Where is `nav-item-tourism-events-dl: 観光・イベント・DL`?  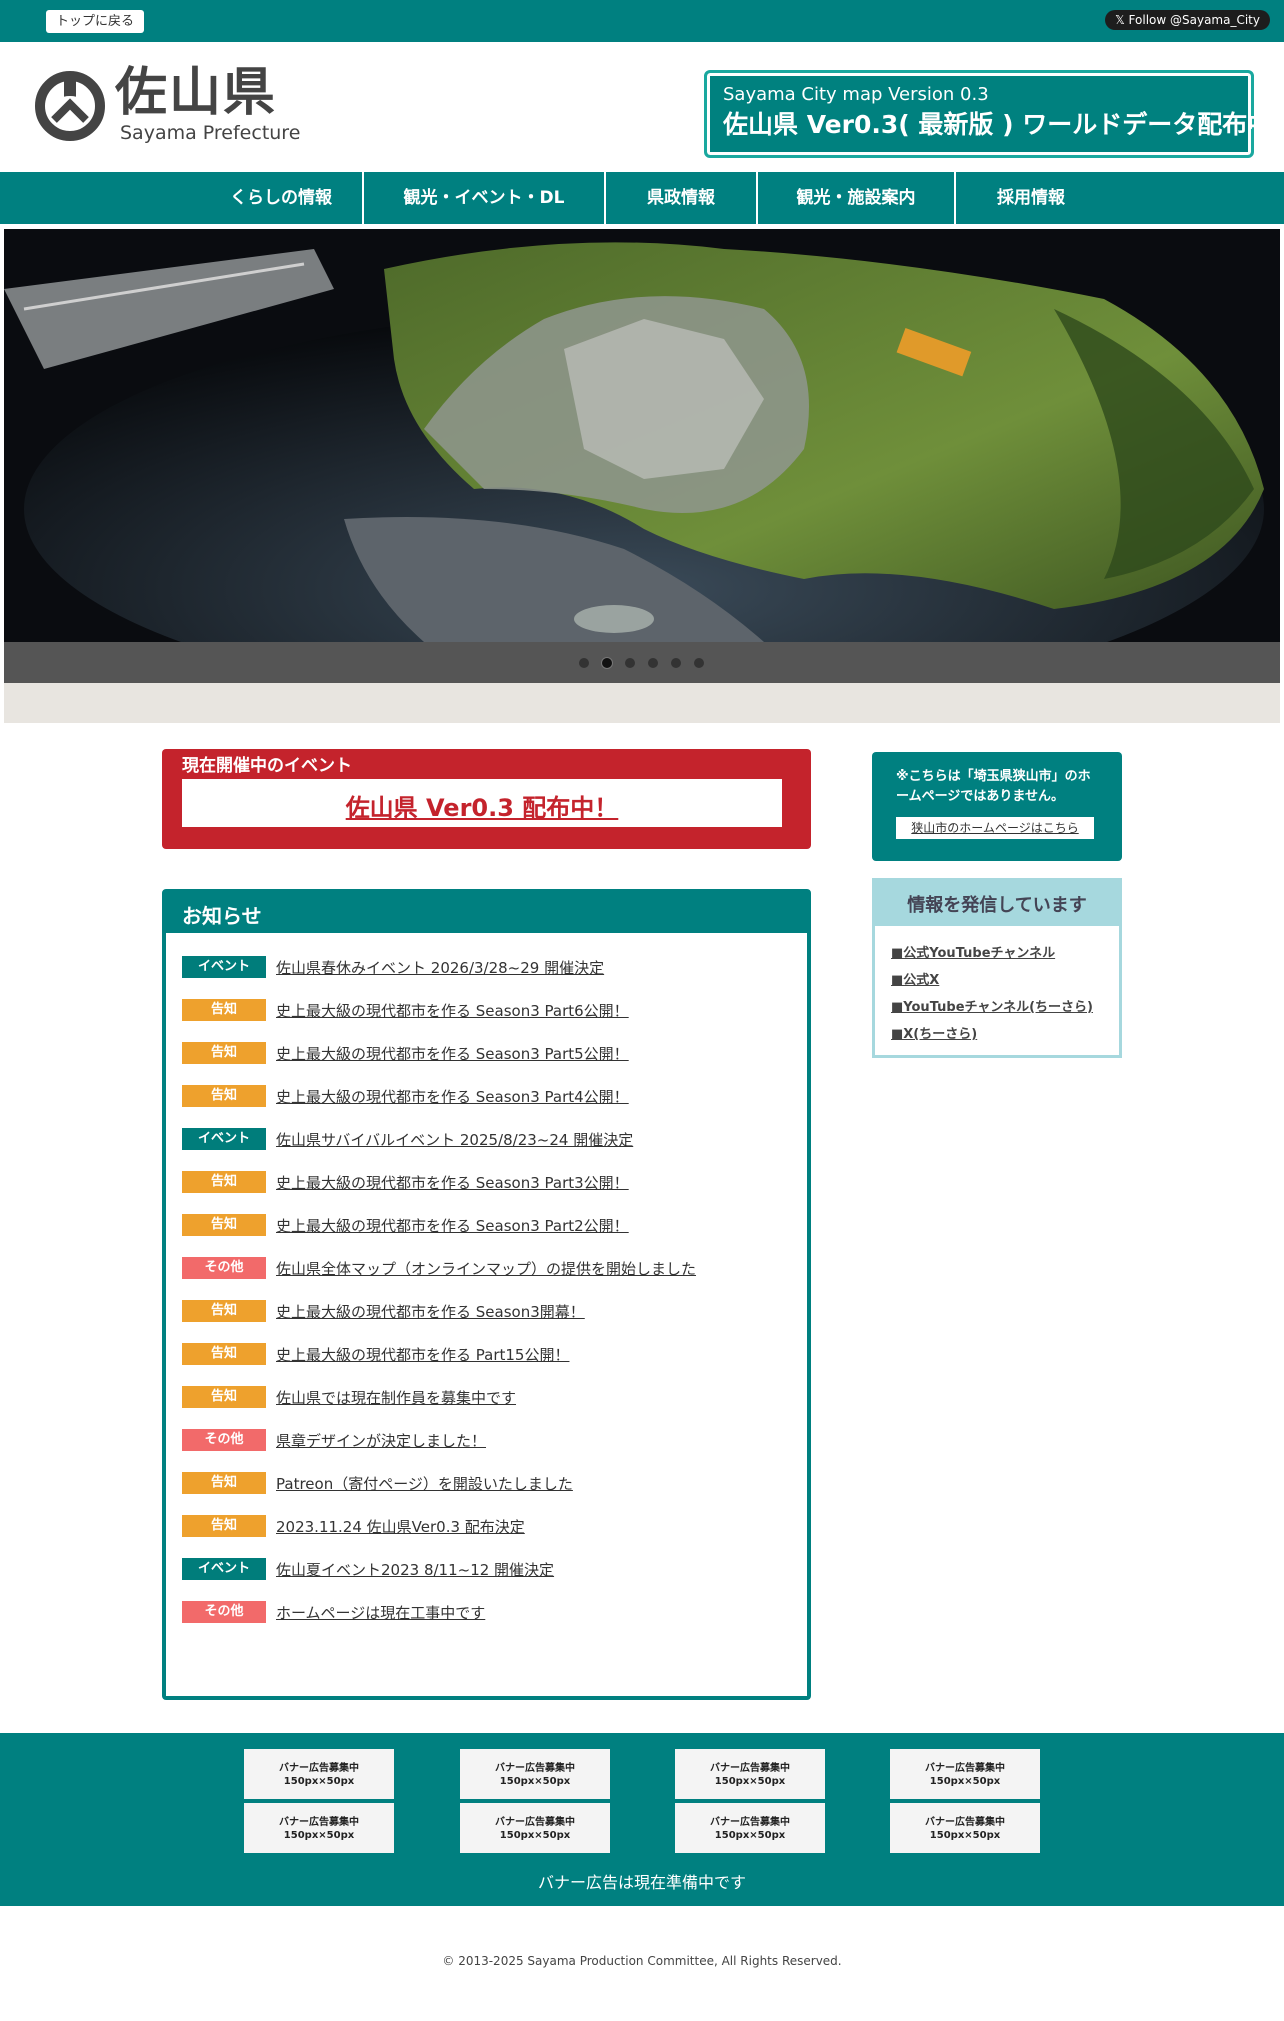
nav-item-tourism-events-dl: 観光・イベント・DL is located at coordinates (484, 198).